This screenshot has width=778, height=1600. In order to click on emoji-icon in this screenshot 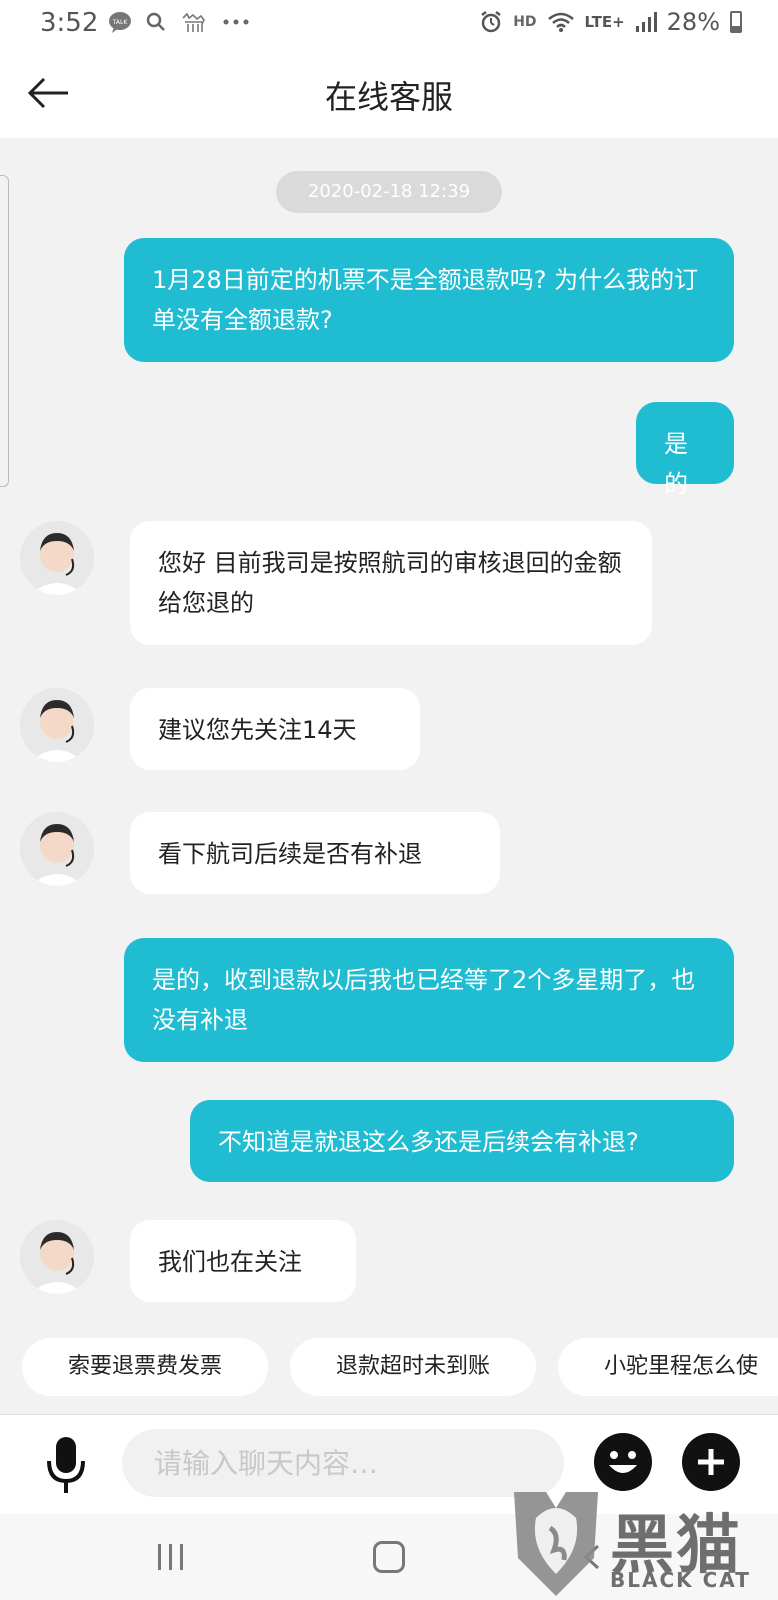, I will do `click(623, 1462)`.